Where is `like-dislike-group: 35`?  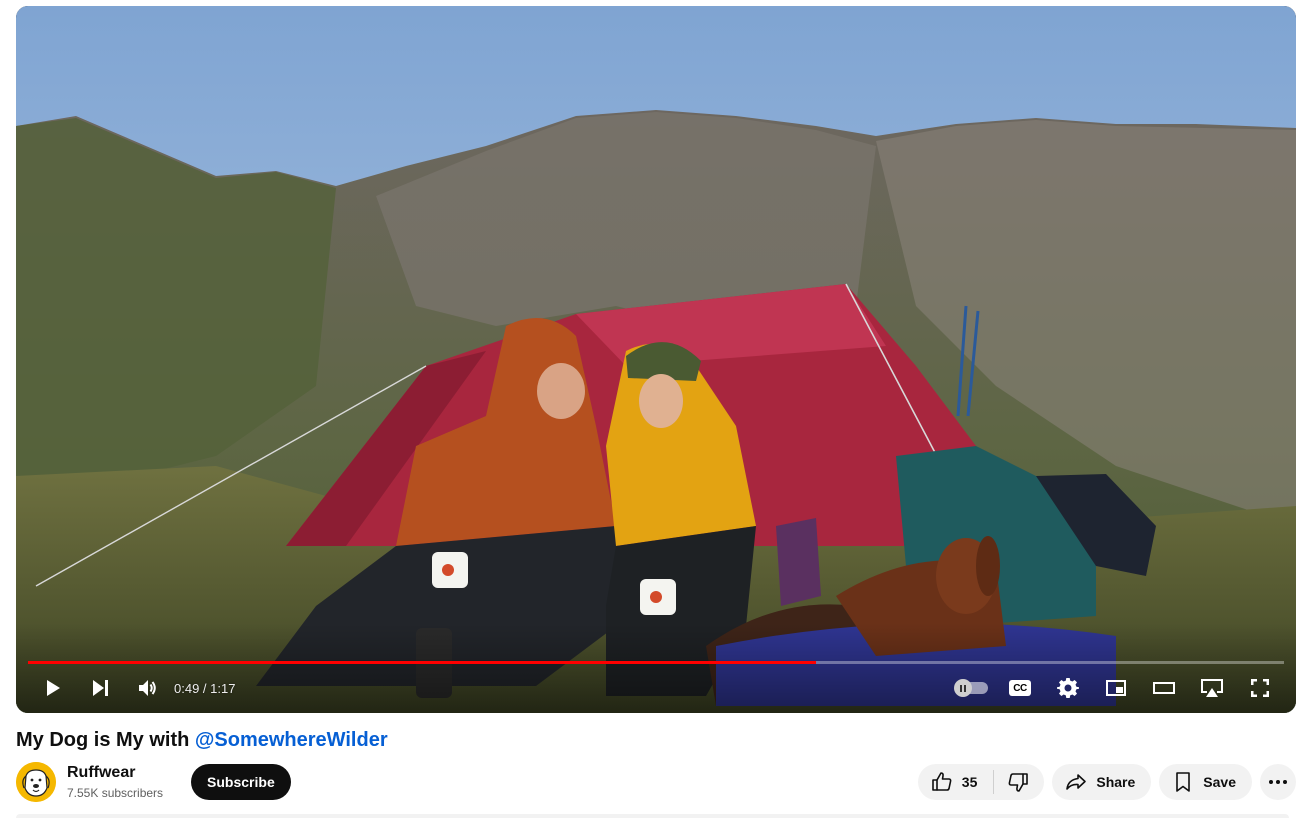 like-dislike-group: 35 is located at coordinates (981, 782).